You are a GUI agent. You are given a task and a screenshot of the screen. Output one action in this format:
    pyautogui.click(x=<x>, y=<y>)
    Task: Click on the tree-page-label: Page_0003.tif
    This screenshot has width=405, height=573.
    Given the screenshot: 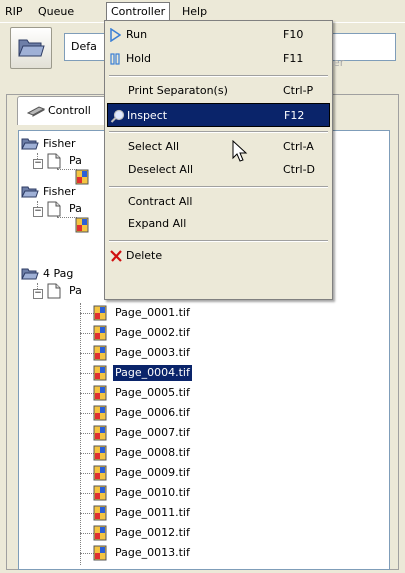 What is the action you would take?
    pyautogui.click(x=152, y=352)
    